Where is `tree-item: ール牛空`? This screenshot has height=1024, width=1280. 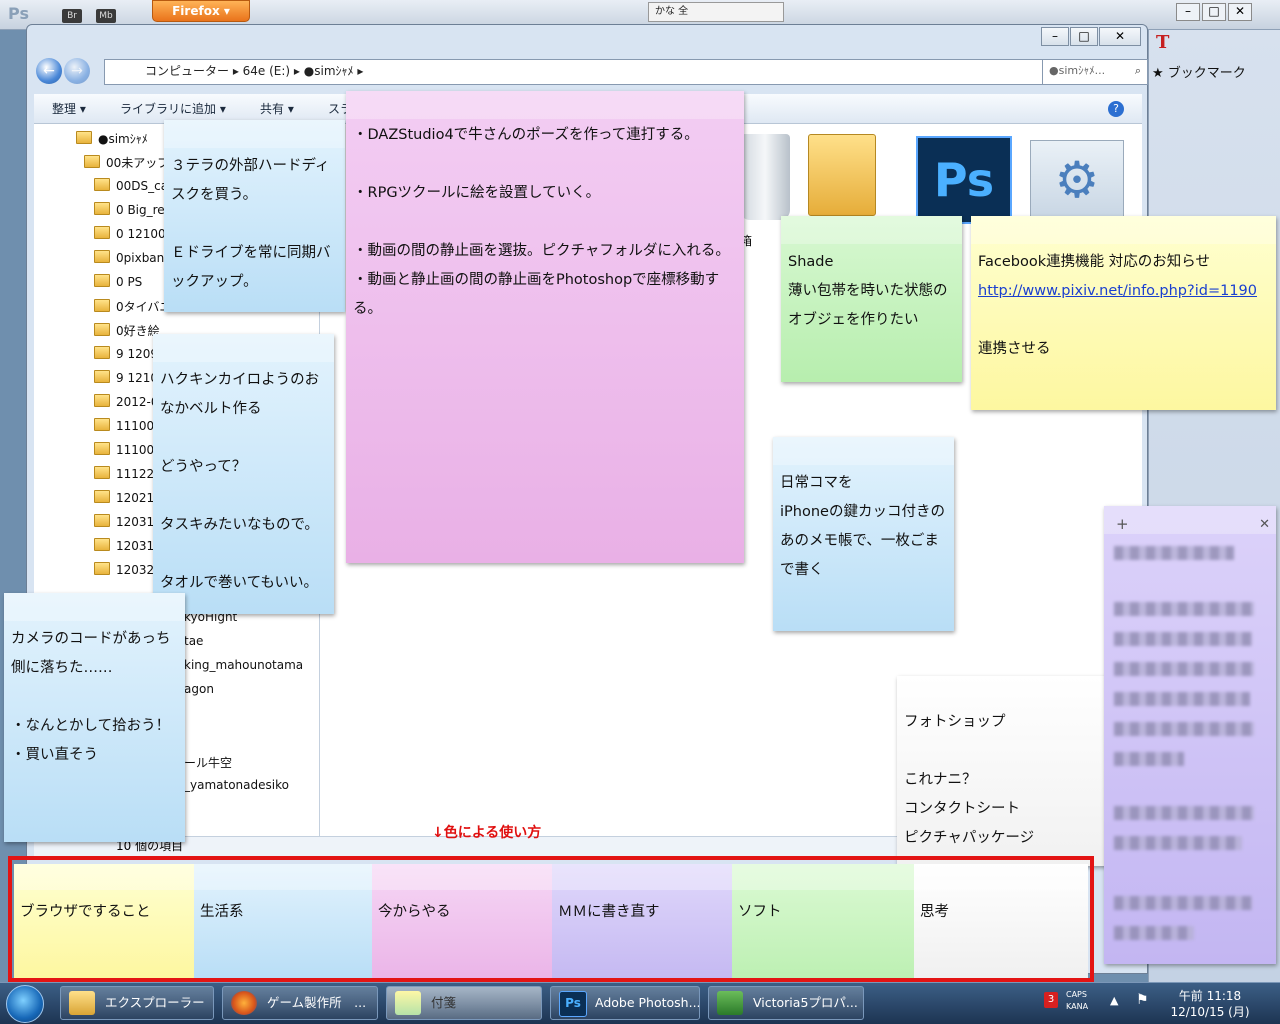 tree-item: ール牛空 is located at coordinates (208, 762).